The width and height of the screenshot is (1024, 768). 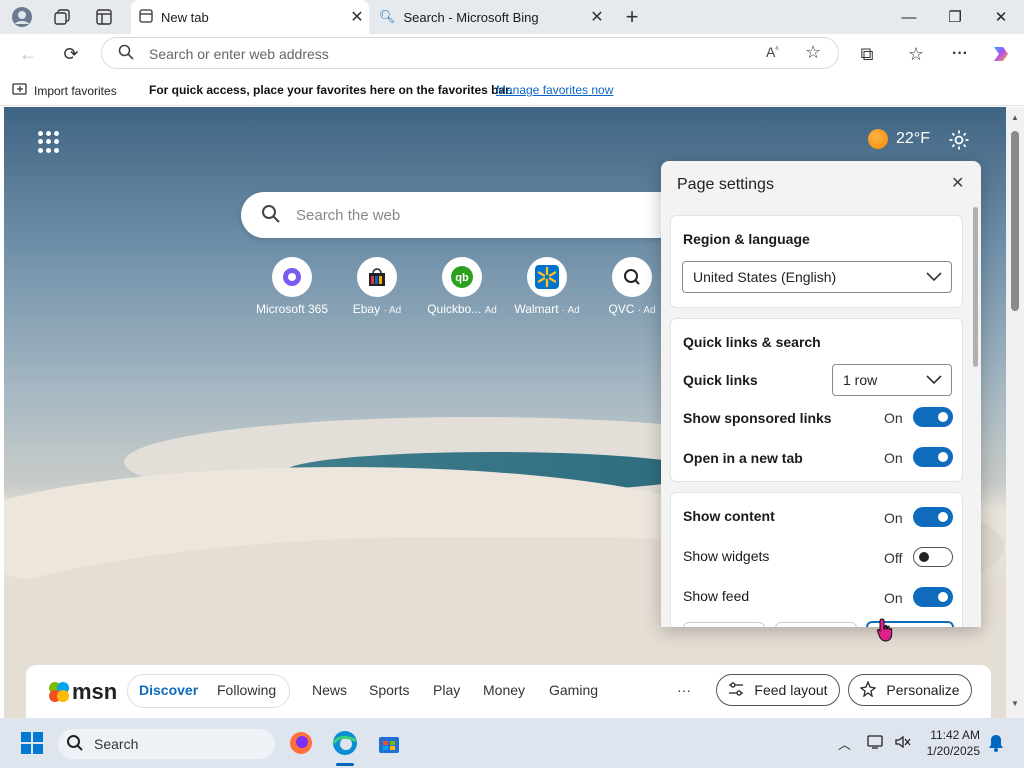 I want to click on show-content-toggle, so click(x=933, y=517).